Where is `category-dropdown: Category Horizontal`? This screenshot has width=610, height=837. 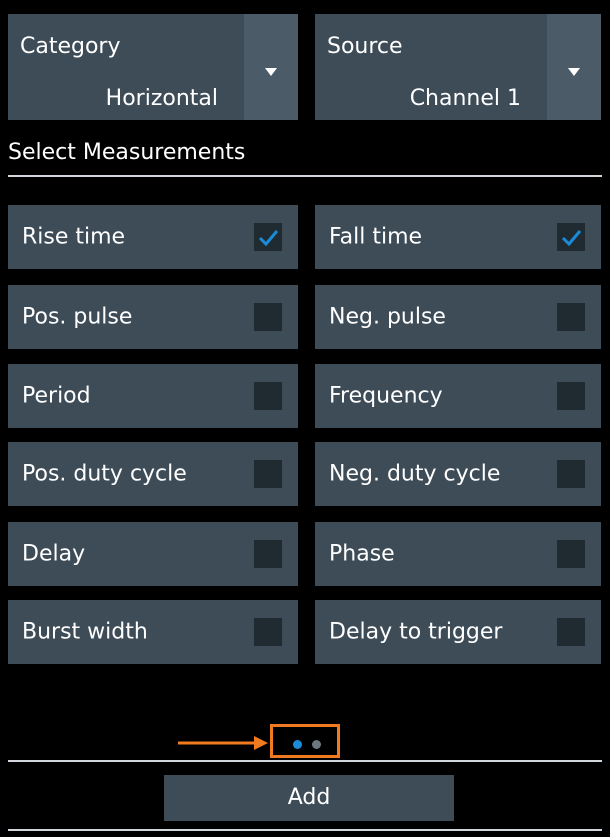 category-dropdown: Category Horizontal is located at coordinates (153, 67).